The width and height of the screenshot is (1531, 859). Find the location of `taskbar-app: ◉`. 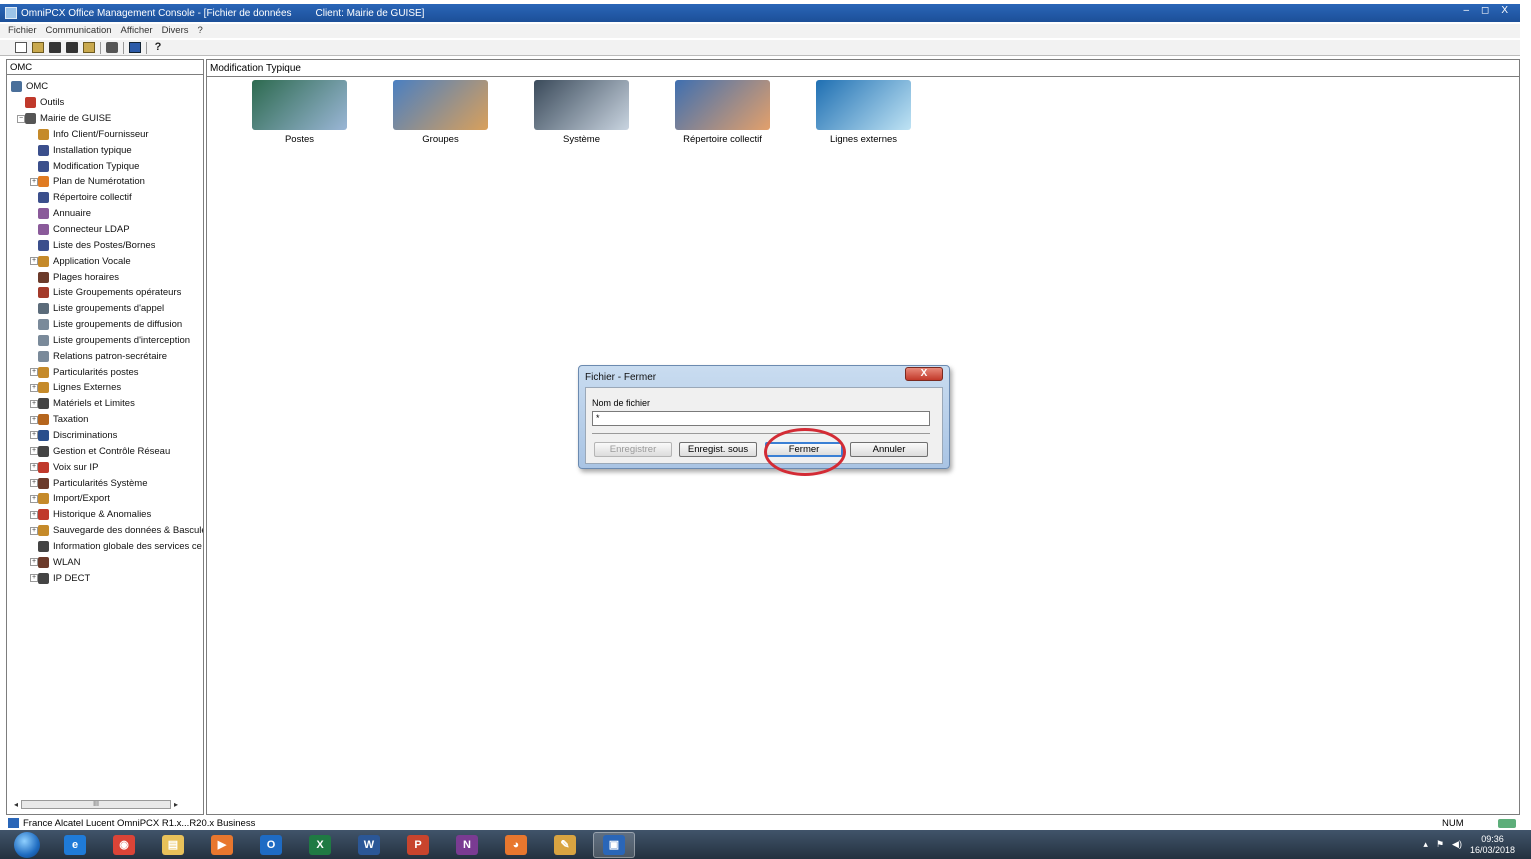

taskbar-app: ◉ is located at coordinates (124, 845).